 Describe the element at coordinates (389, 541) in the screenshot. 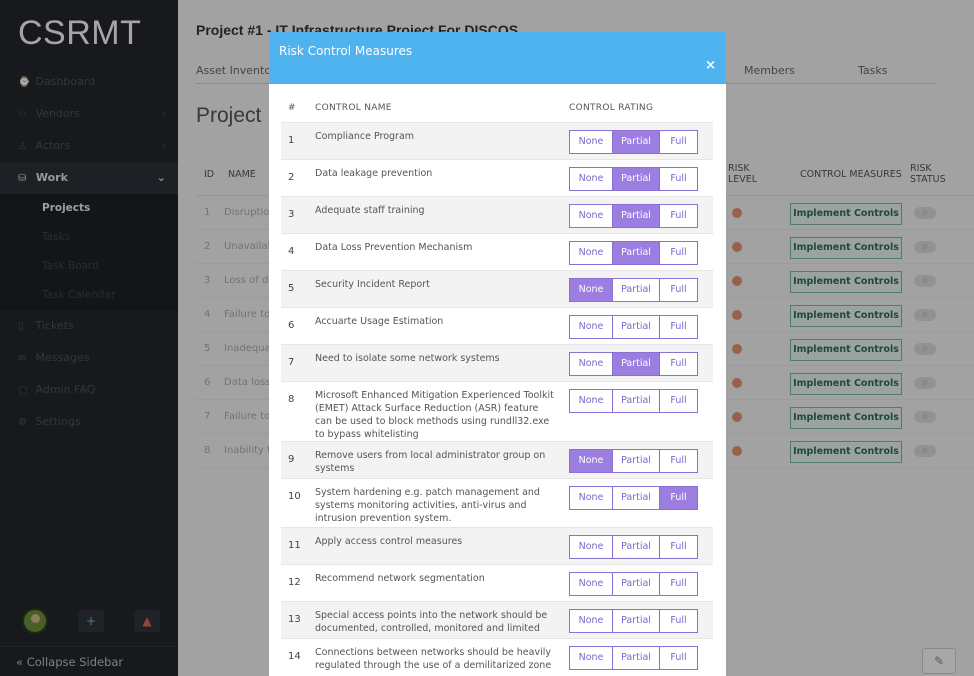

I see `control-name: Apply access control measures` at that location.